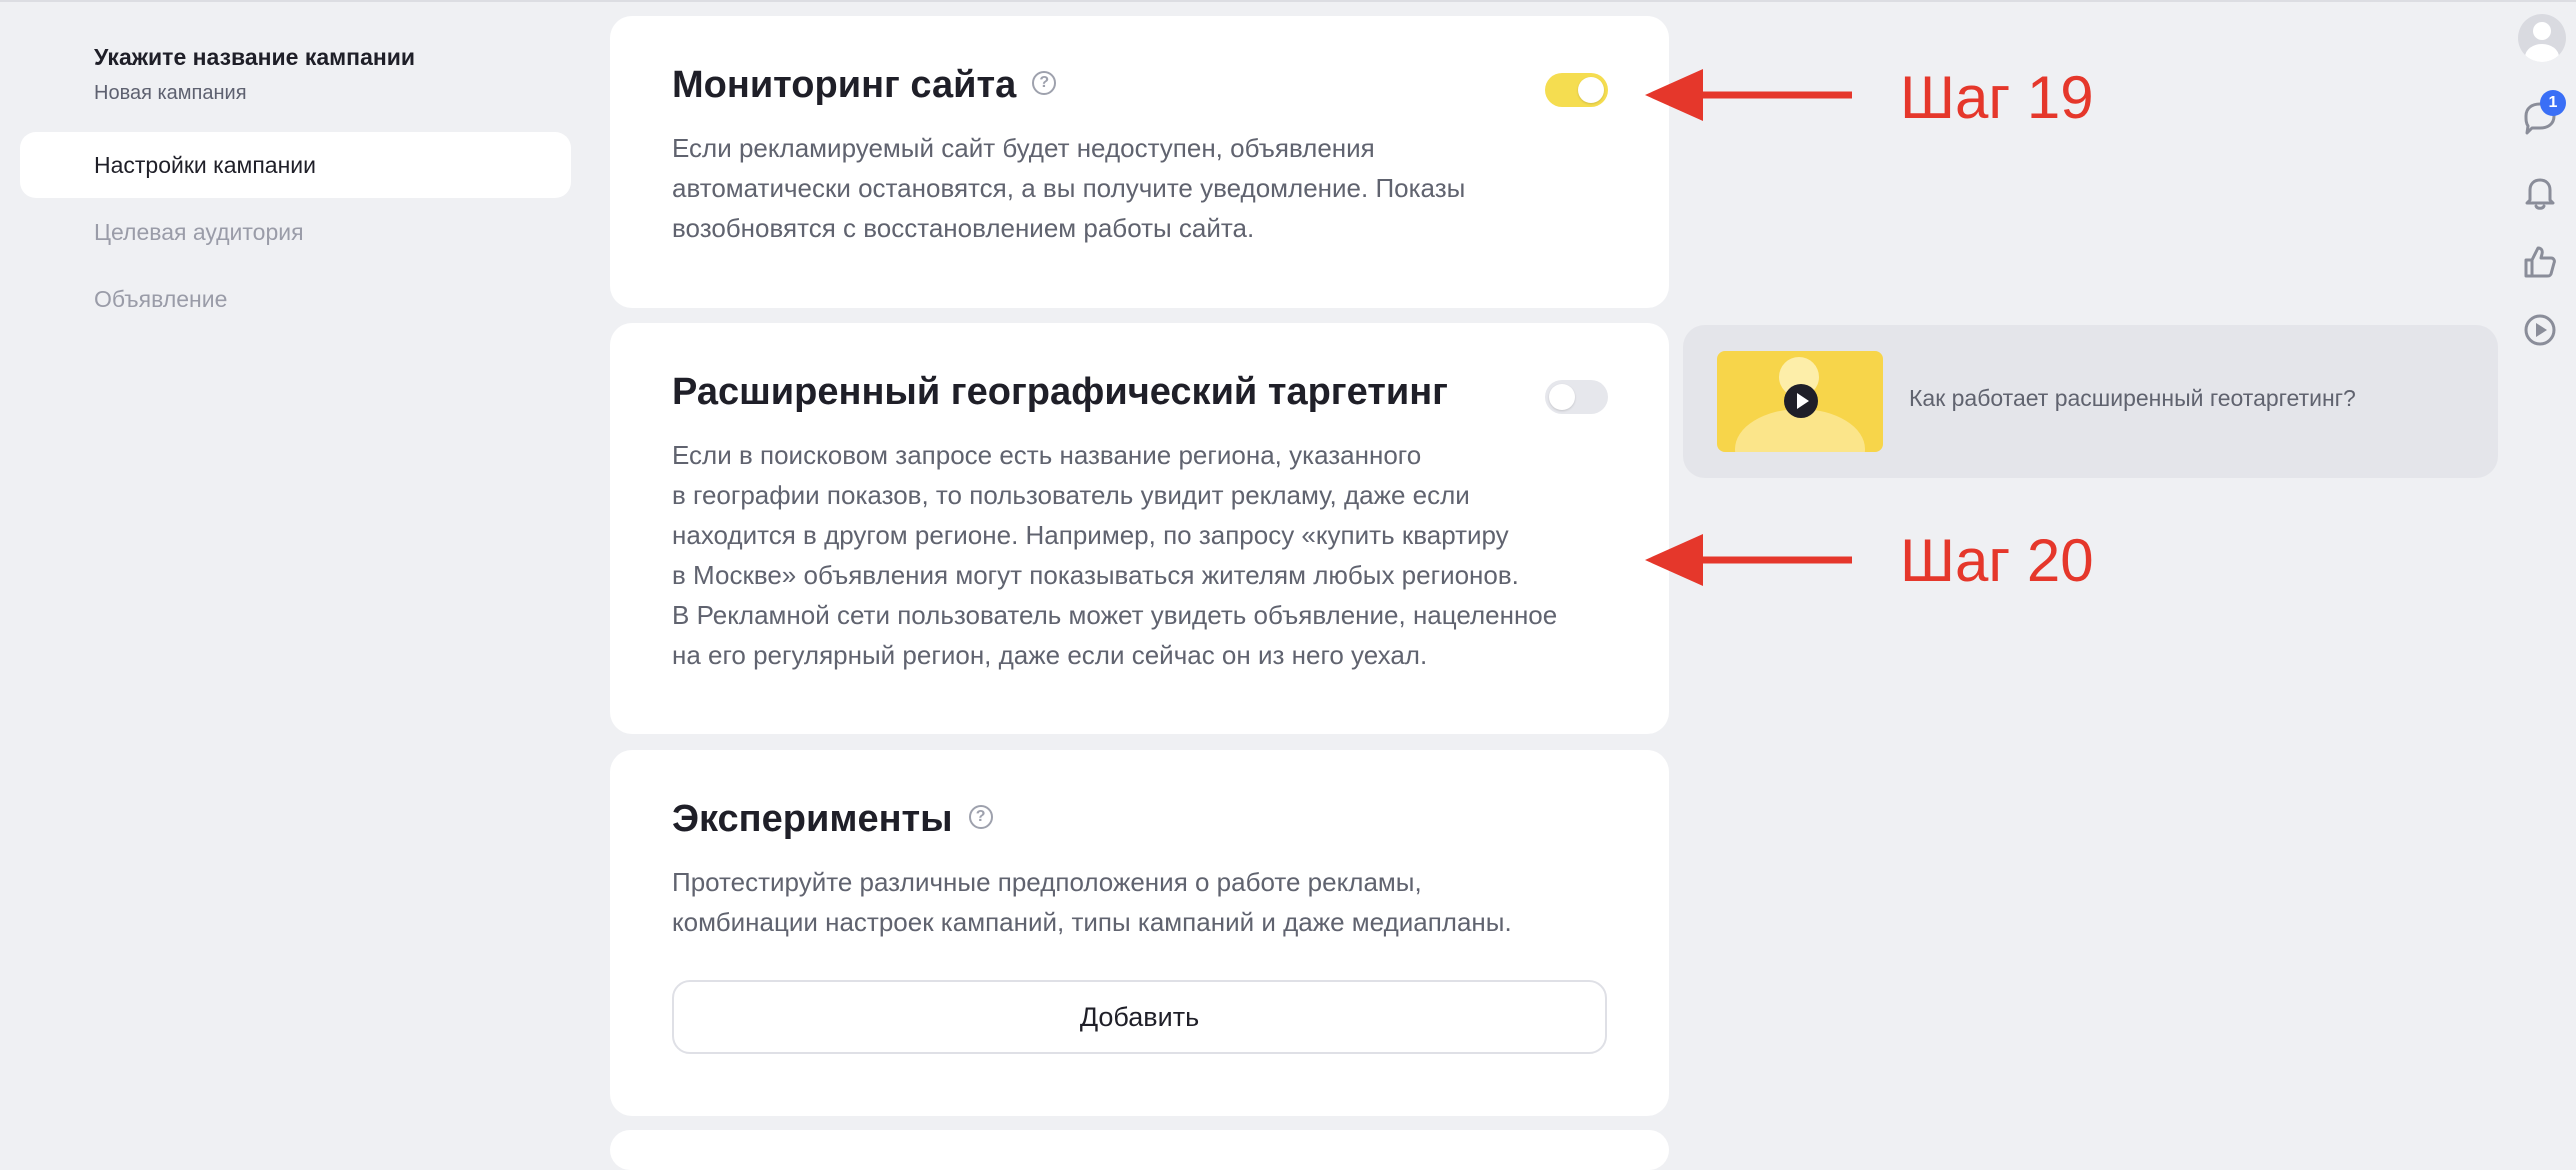 The height and width of the screenshot is (1170, 2576). I want to click on geo-video-promo: Как работает расширенный геотаргетинг?, so click(2090, 401).